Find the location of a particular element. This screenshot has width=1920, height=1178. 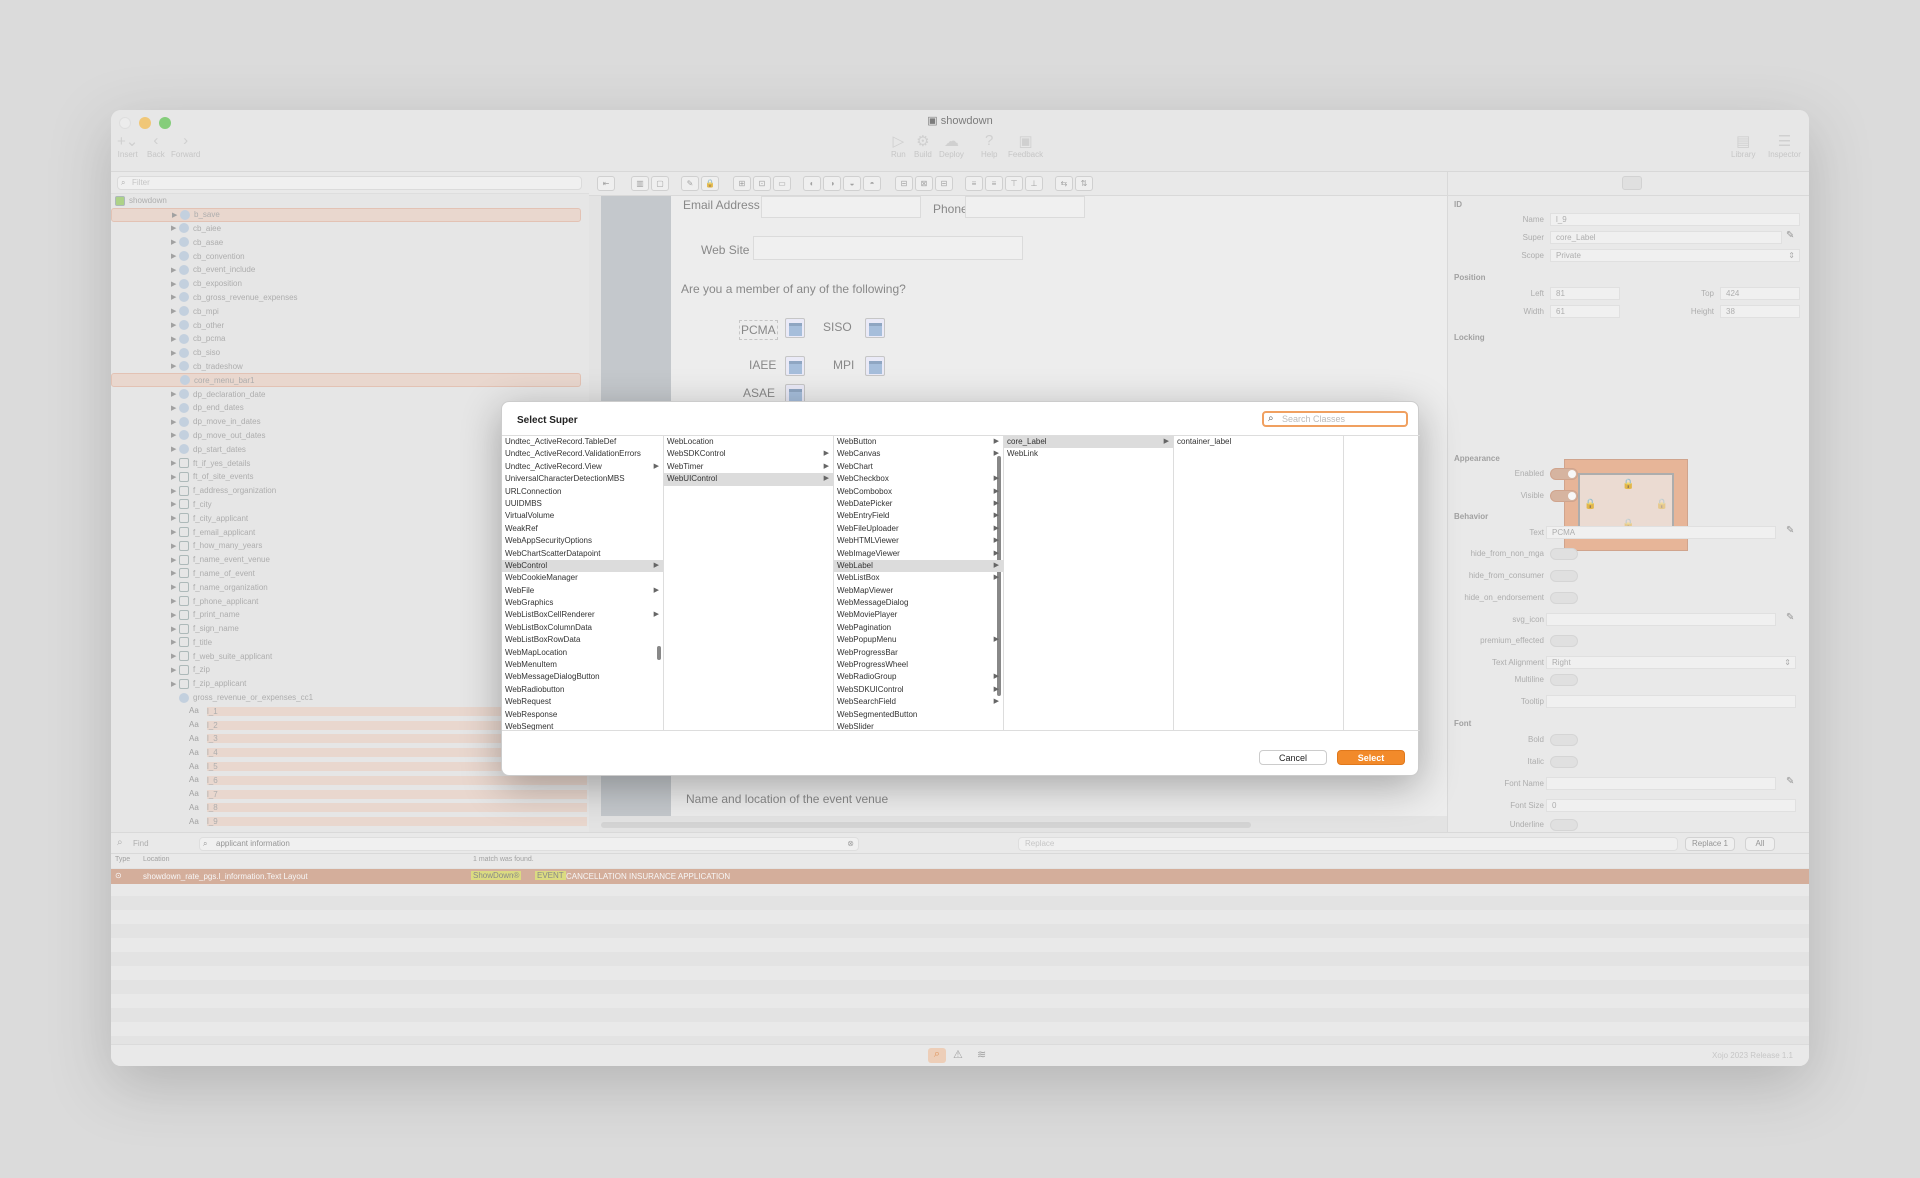

class-item: UUIDMBS is located at coordinates (582, 504).